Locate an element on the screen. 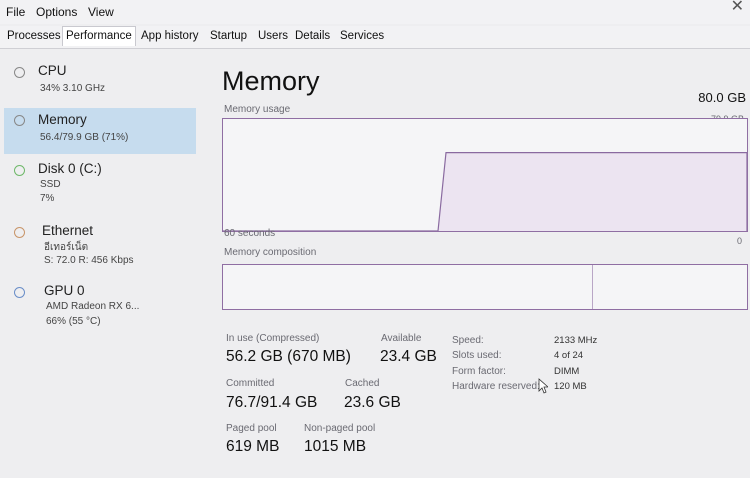  sidebar-item-detail: SSD is located at coordinates (50, 184).